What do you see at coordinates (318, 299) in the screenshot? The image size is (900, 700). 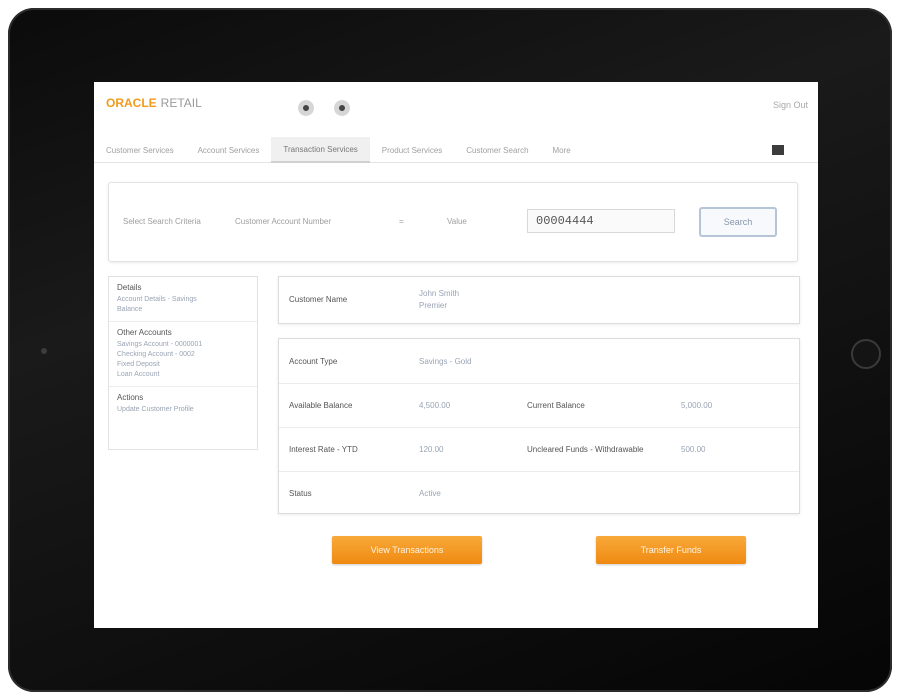 I see `customer-name-label: Customer Name` at bounding box center [318, 299].